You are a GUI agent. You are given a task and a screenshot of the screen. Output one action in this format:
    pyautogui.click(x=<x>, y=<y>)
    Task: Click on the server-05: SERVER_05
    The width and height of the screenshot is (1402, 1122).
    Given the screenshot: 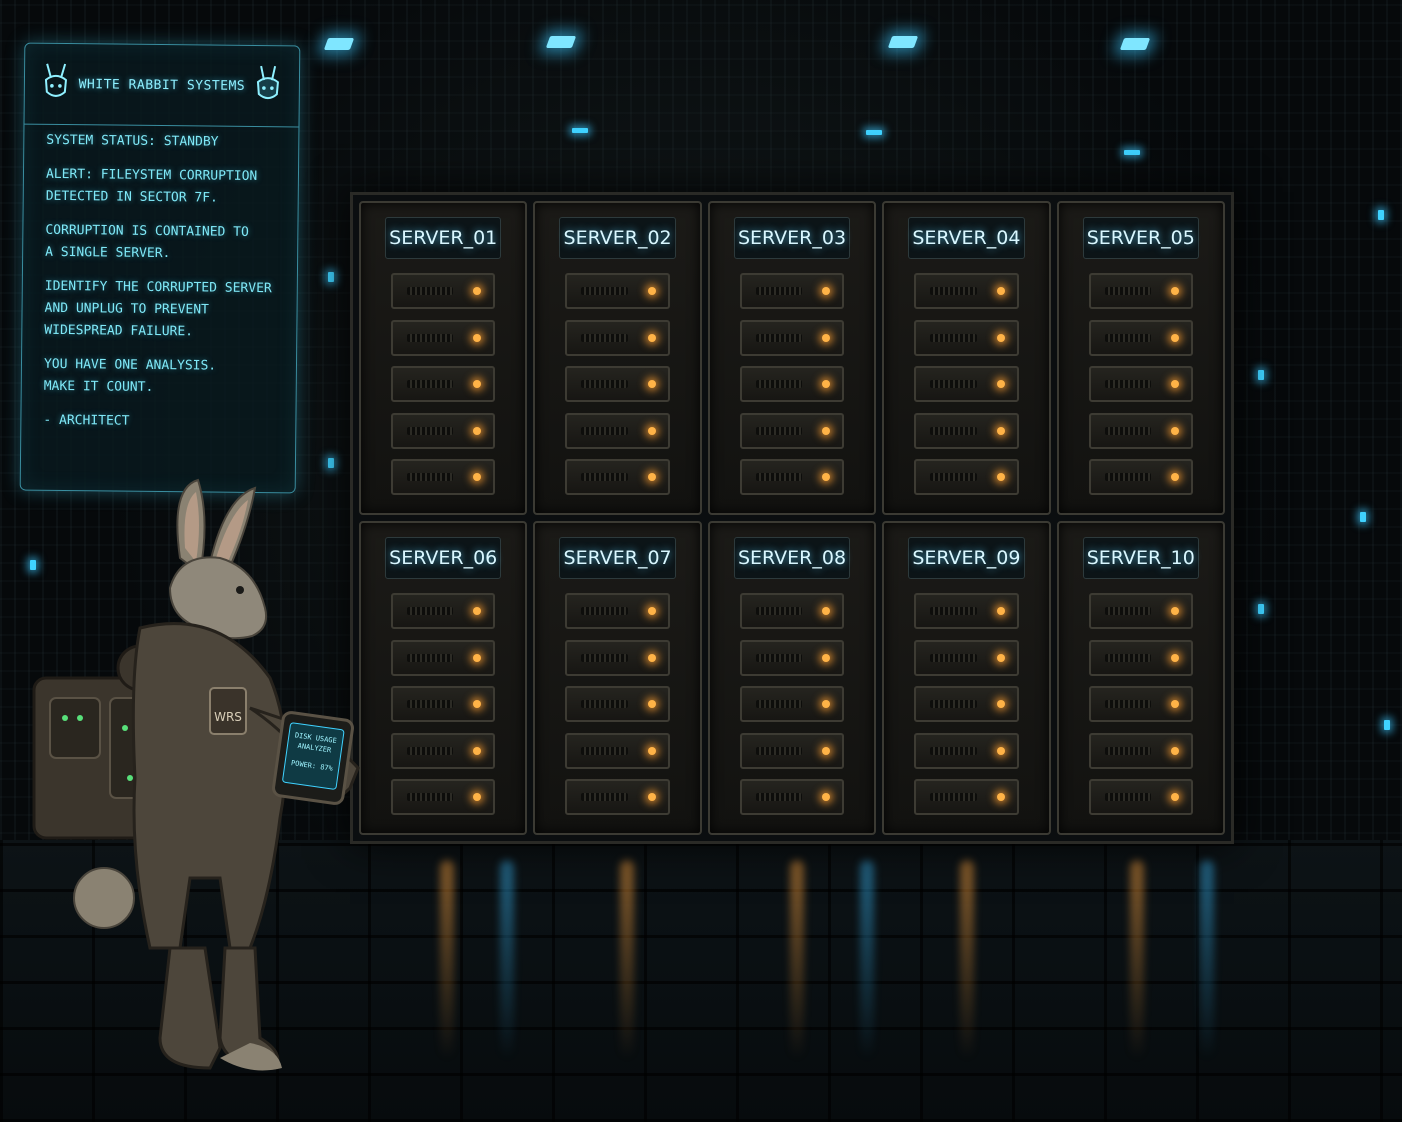 What is the action you would take?
    pyautogui.click(x=1140, y=358)
    